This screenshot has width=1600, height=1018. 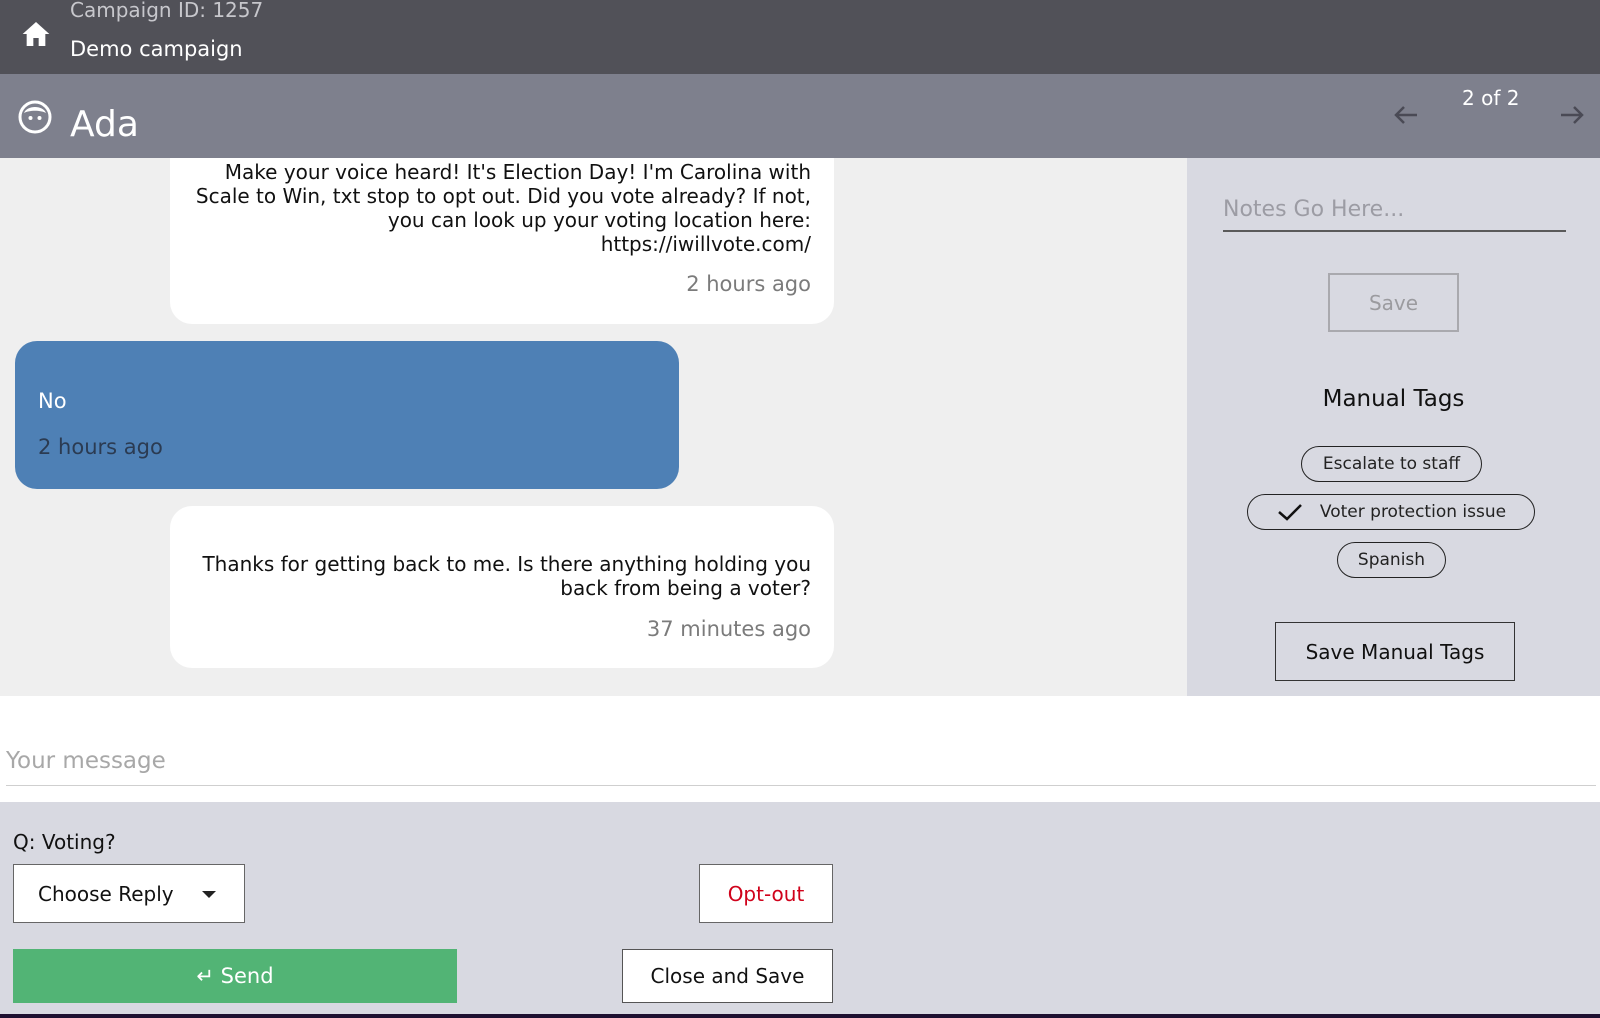 What do you see at coordinates (705, 244) in the screenshot?
I see `message-text-line: https://iwillvote.com/` at bounding box center [705, 244].